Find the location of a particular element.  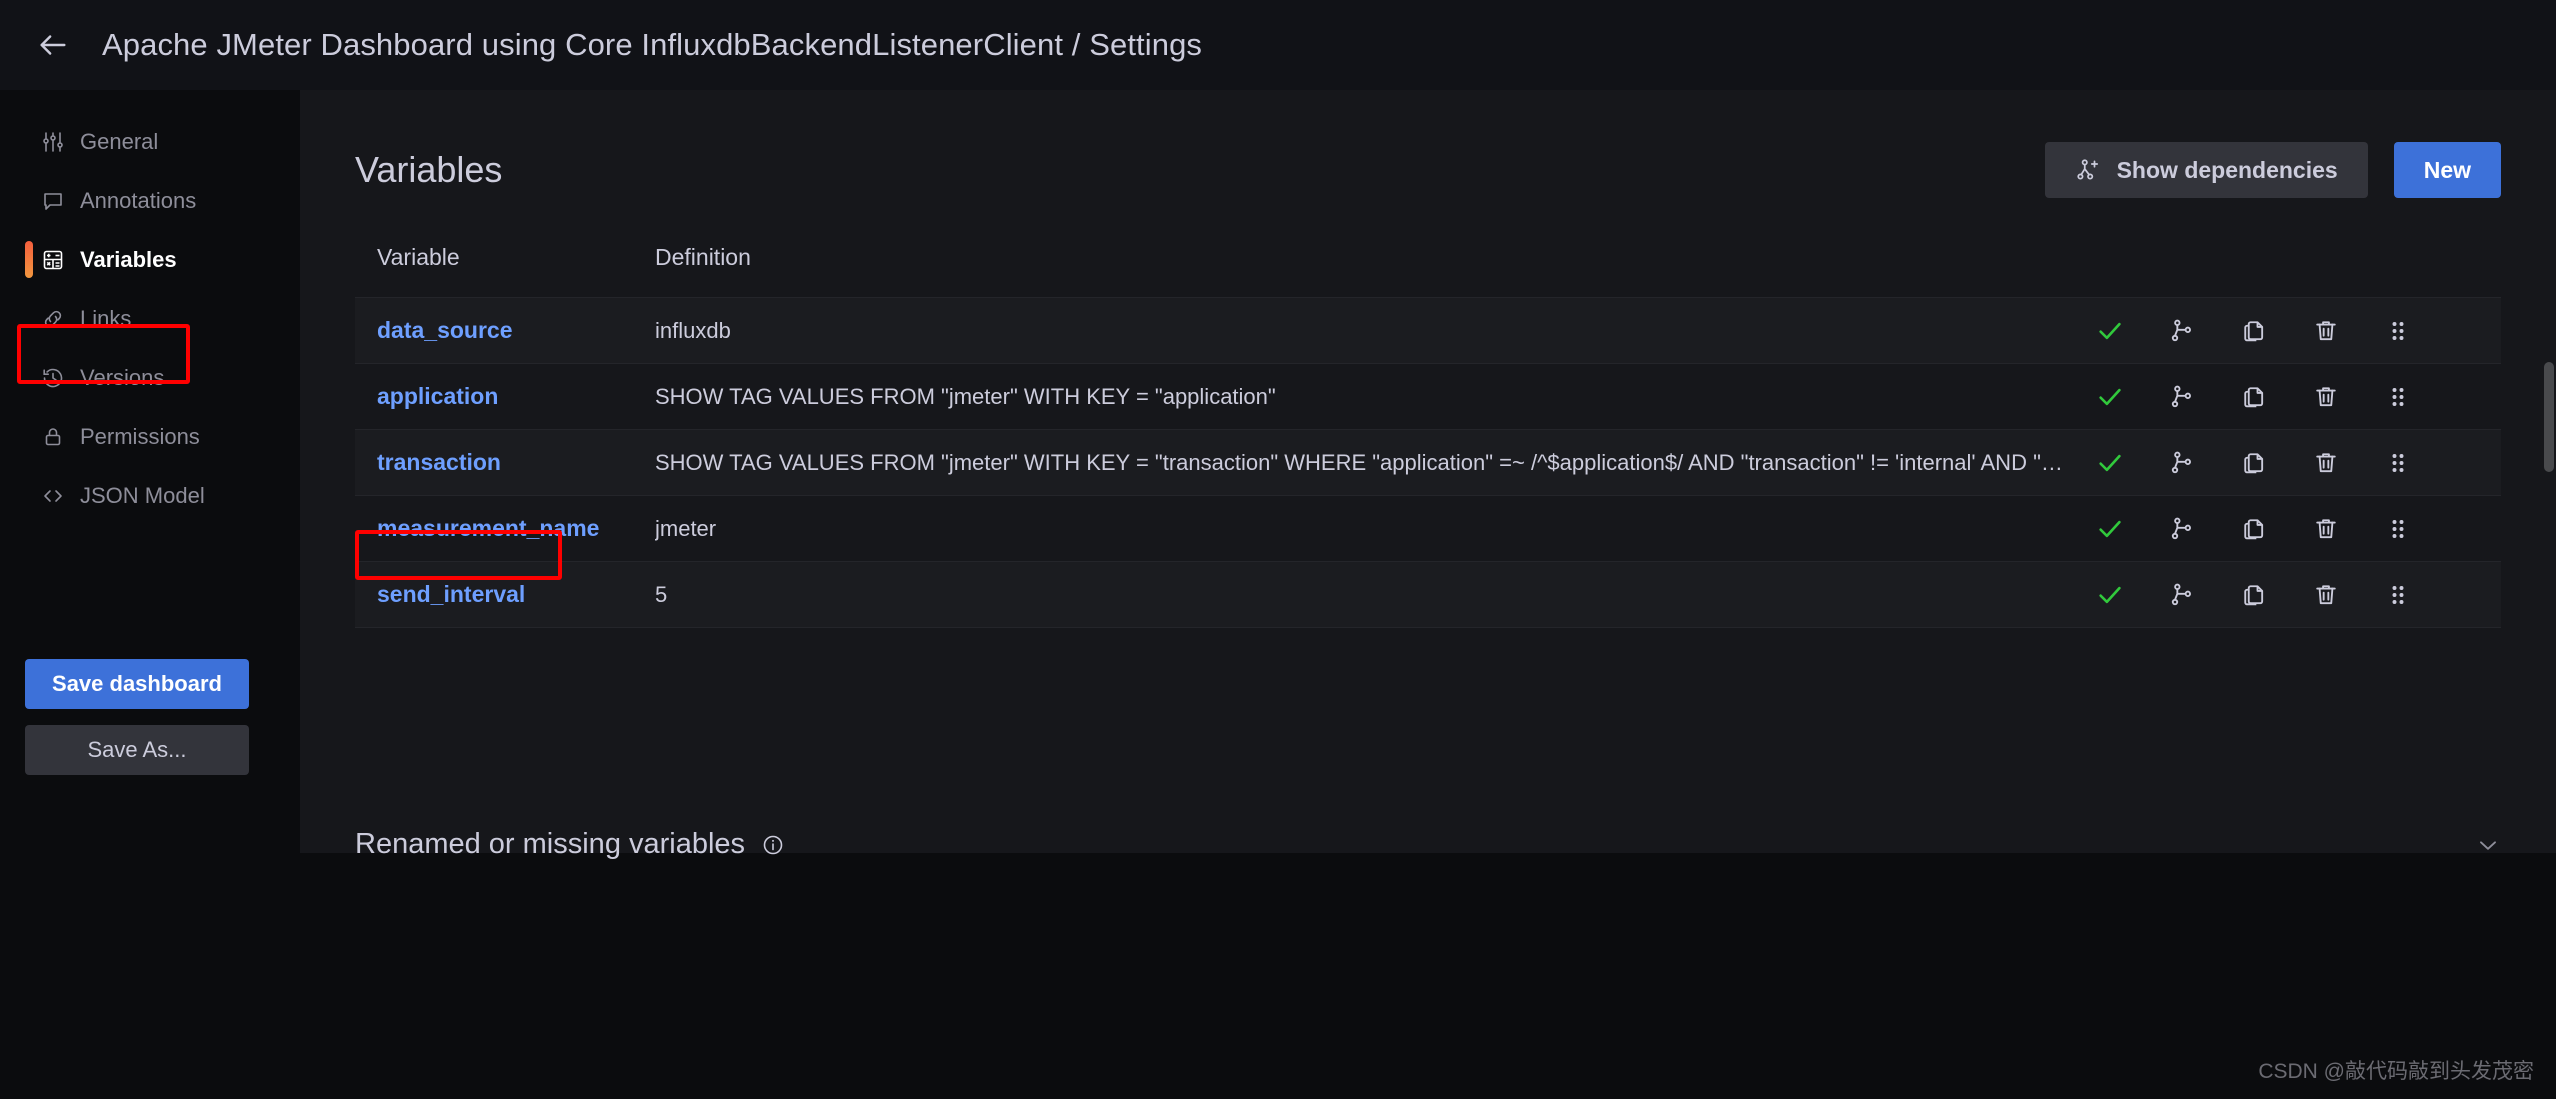

sidebar-item-label: Permissions is located at coordinates (140, 436).